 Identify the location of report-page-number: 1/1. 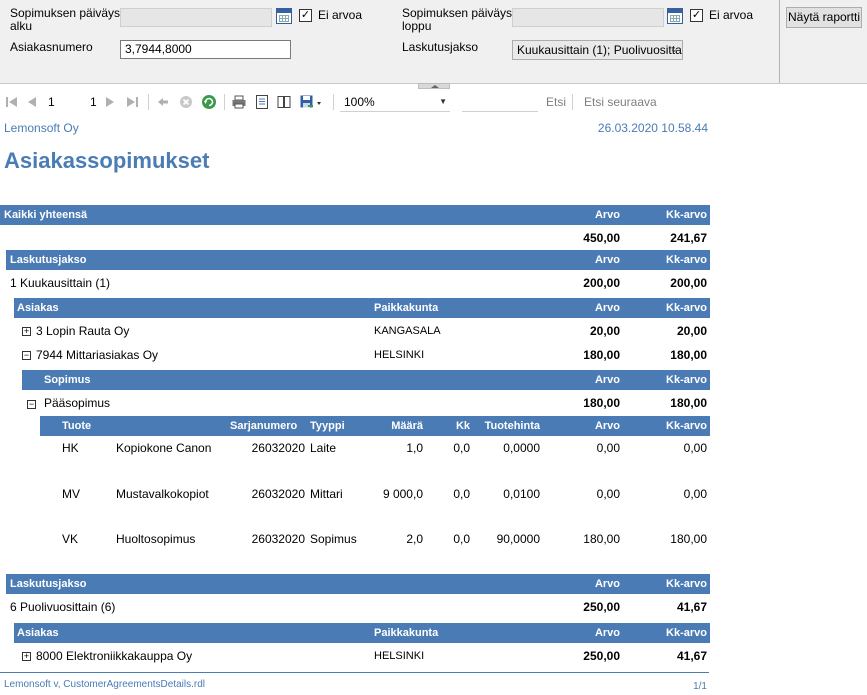
(700, 686).